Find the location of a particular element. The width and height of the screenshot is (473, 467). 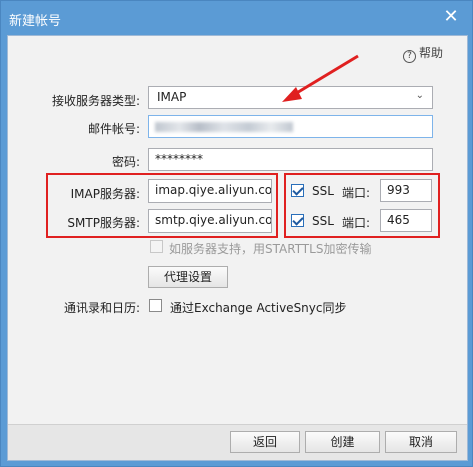

dialog-title: 新建帐号 is located at coordinates (35, 21).